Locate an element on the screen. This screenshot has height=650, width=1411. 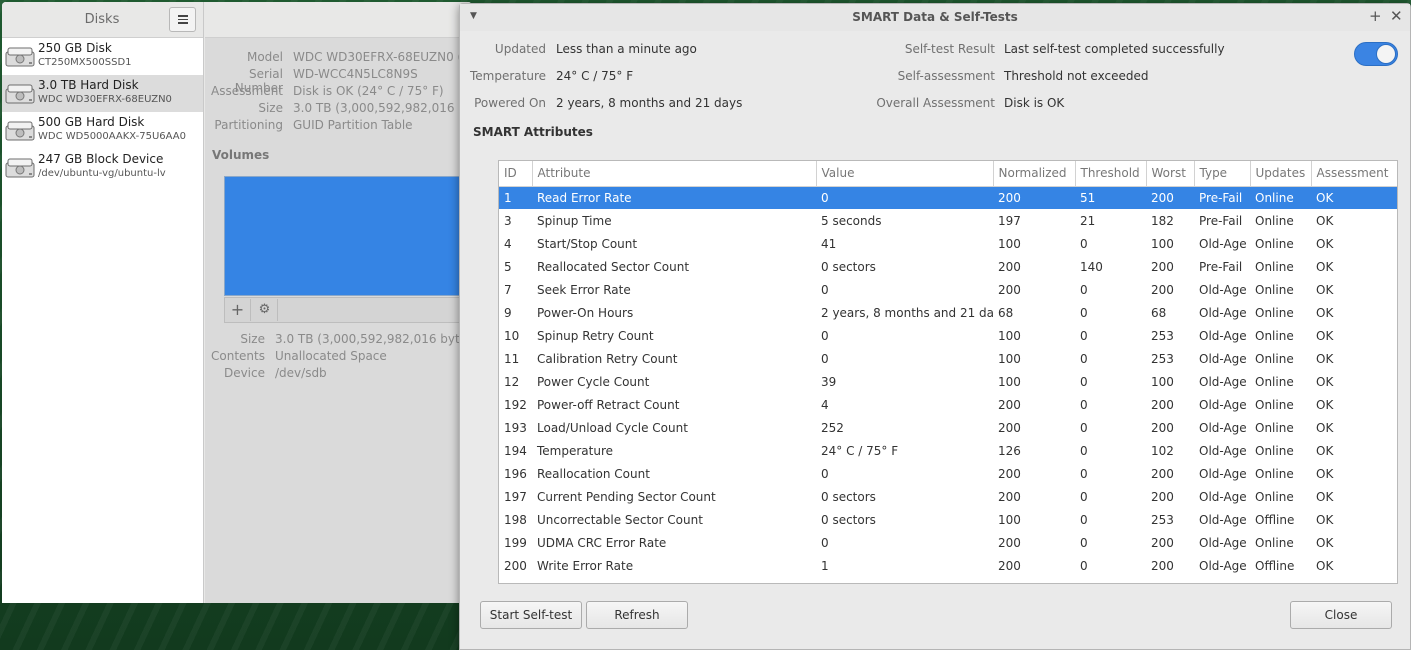
summary-label: Powered On is located at coordinates (510, 103).